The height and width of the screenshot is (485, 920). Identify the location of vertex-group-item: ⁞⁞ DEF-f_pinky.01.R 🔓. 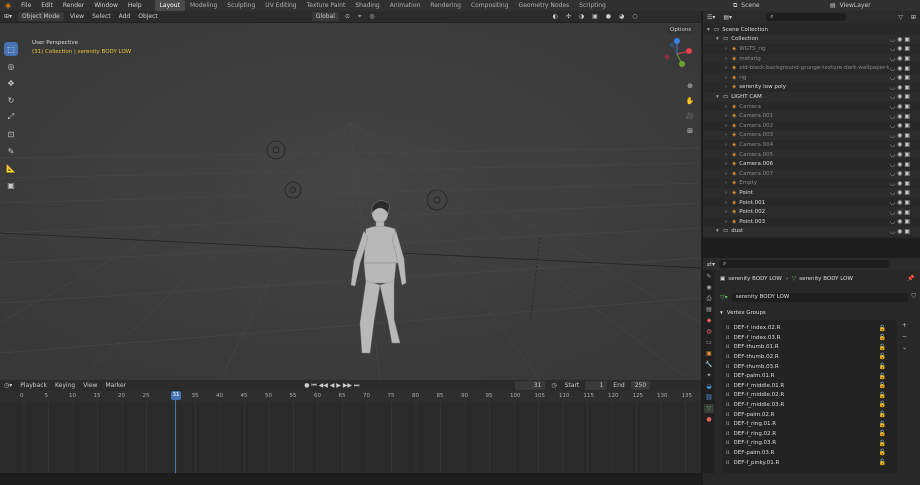
(811, 462).